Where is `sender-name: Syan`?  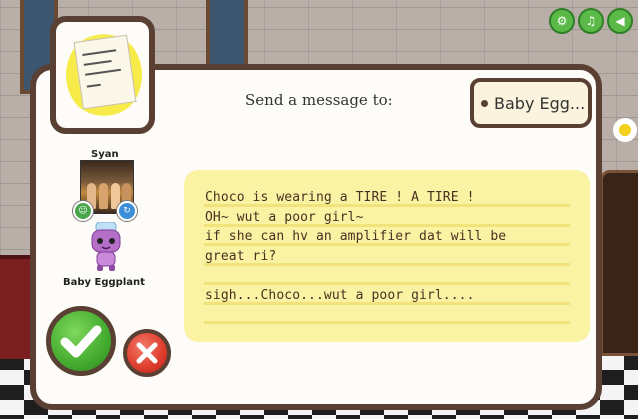 sender-name: Syan is located at coordinates (105, 154).